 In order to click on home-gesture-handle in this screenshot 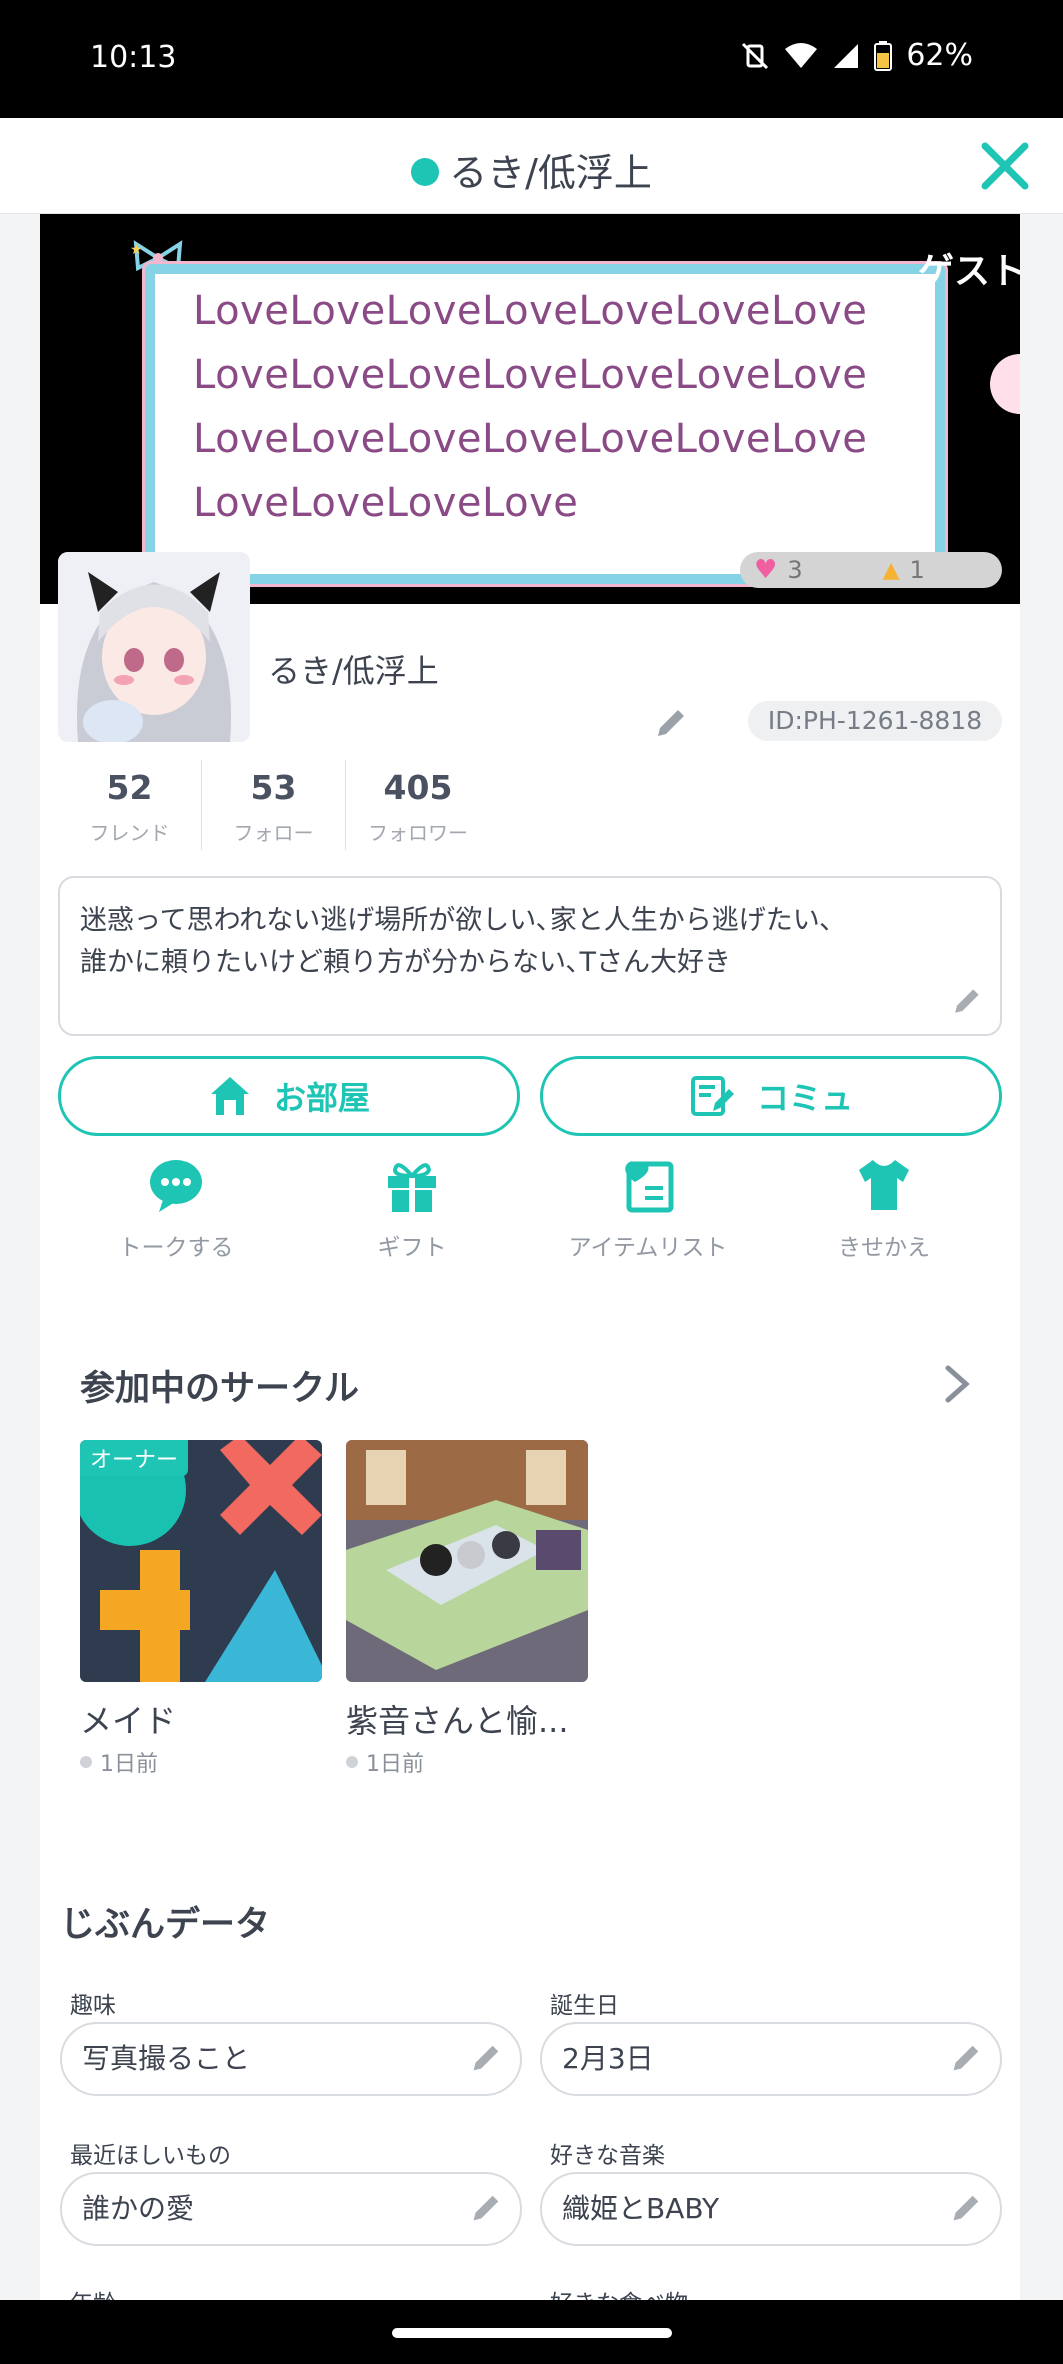, I will do `click(532, 2333)`.